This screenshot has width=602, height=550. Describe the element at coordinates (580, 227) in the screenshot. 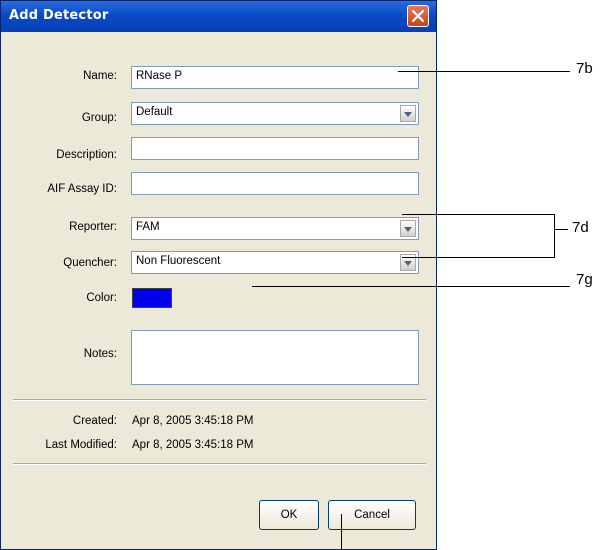

I see `callout-7d: 7d` at that location.